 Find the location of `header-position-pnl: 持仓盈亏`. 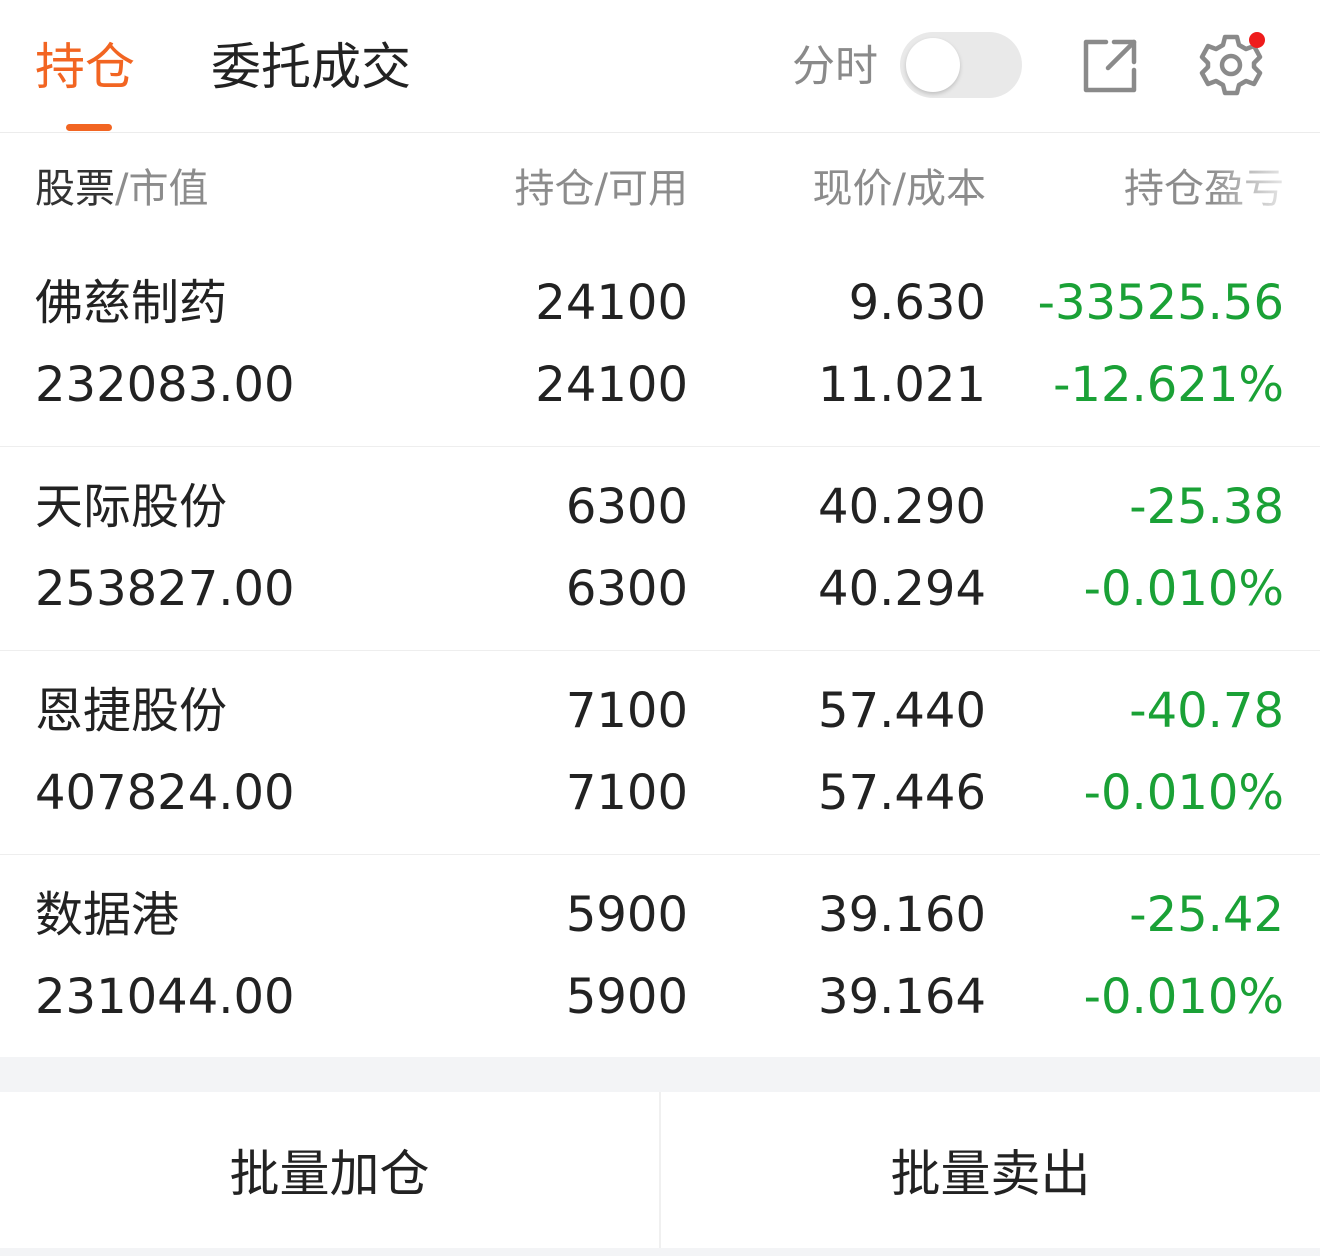

header-position-pnl: 持仓盈亏 is located at coordinates (1204, 189).